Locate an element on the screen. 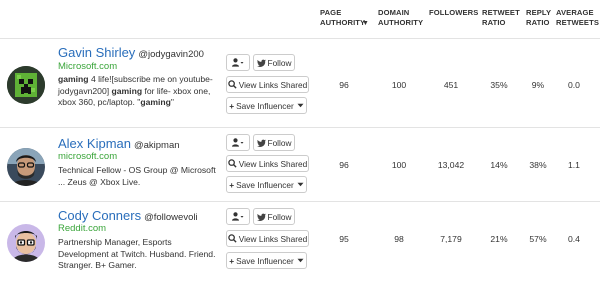 Image resolution: width=600 pixels, height=282 pixels. twitter-handle: @followevoli is located at coordinates (171, 217).